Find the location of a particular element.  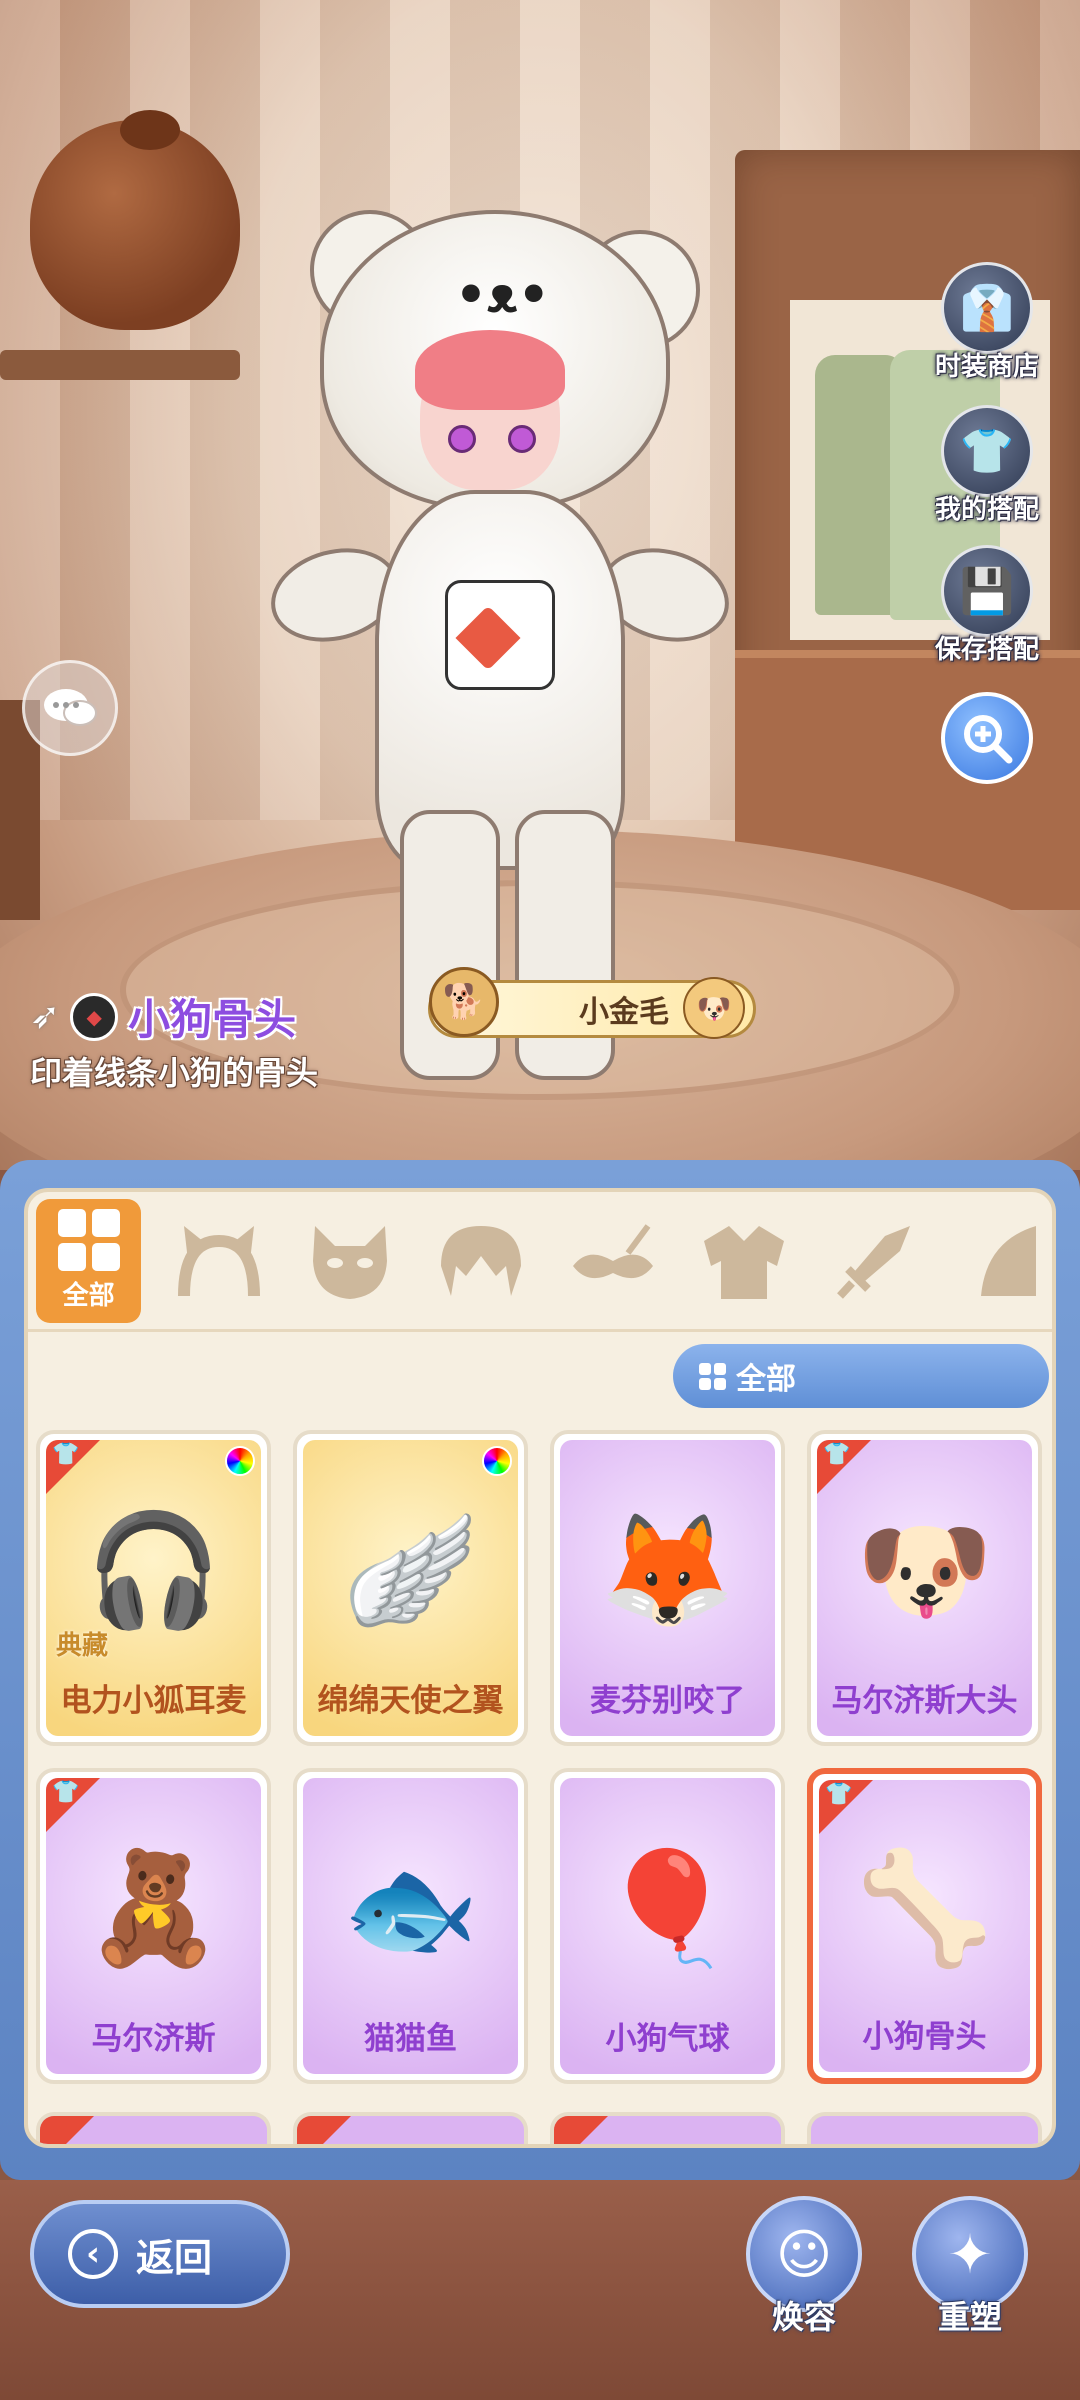

item-card: 🦊 麦芬别咬了 is located at coordinates (667, 1588).